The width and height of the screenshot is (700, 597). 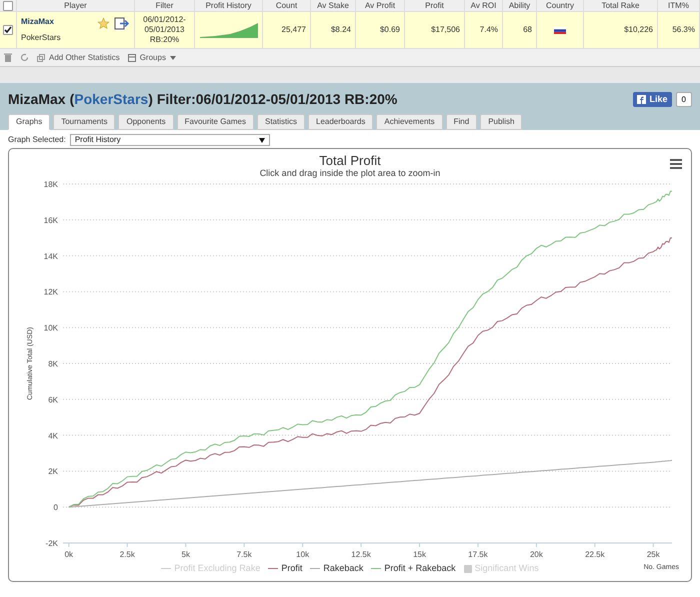 I want to click on y-tick-label: 6K, so click(x=53, y=399).